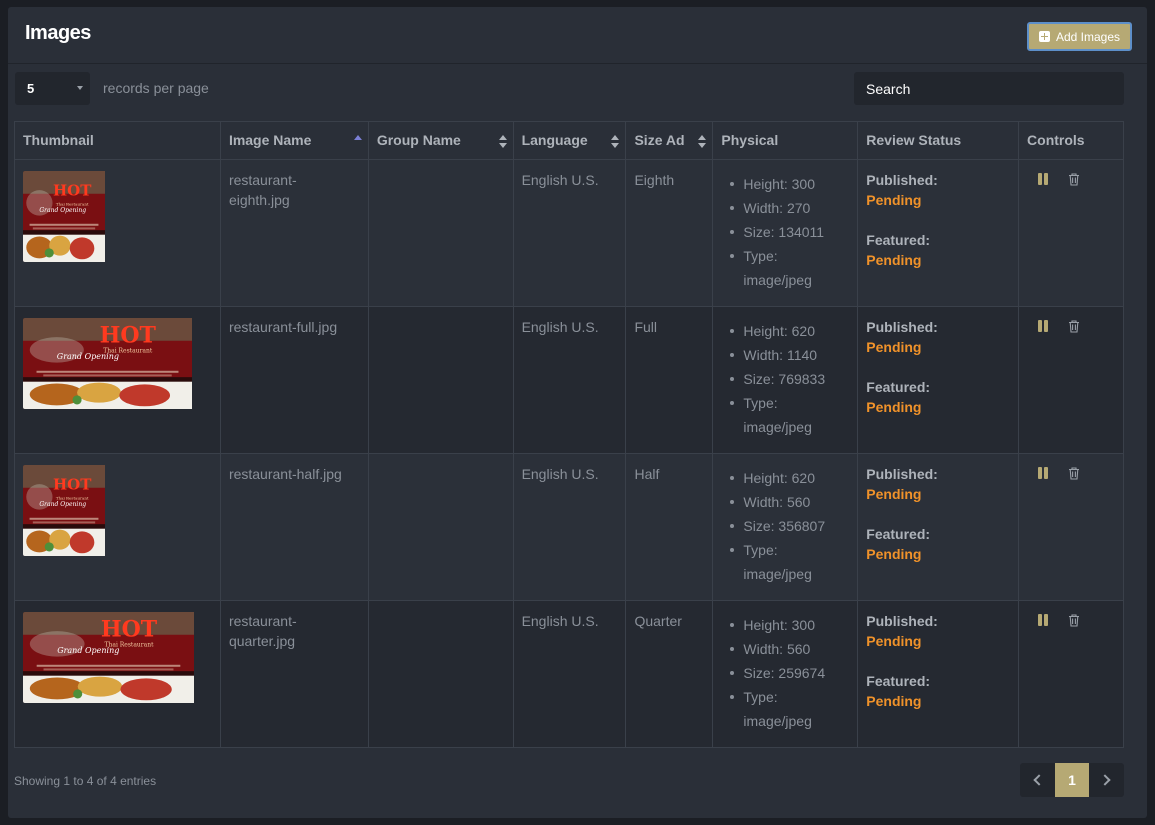 The width and height of the screenshot is (1155, 825). What do you see at coordinates (789, 208) in the screenshot?
I see `physical-width: Width: 270` at bounding box center [789, 208].